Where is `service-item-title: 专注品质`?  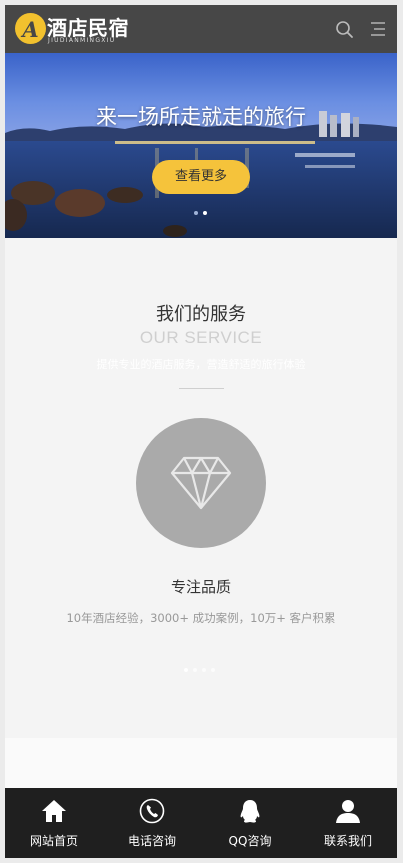
service-item-title: 专注品质 is located at coordinates (200, 587).